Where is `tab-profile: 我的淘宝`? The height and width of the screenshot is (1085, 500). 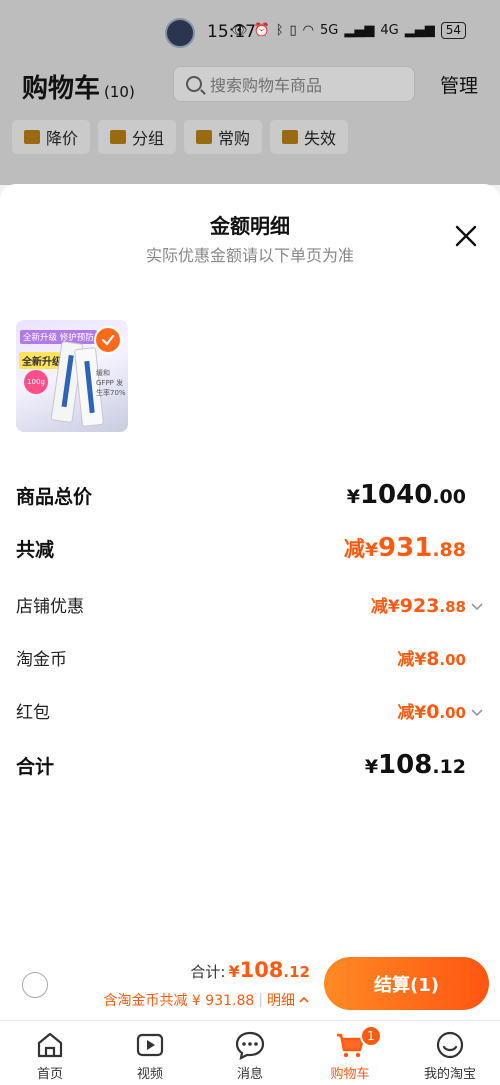 tab-profile: 我的淘宝 is located at coordinates (450, 1053).